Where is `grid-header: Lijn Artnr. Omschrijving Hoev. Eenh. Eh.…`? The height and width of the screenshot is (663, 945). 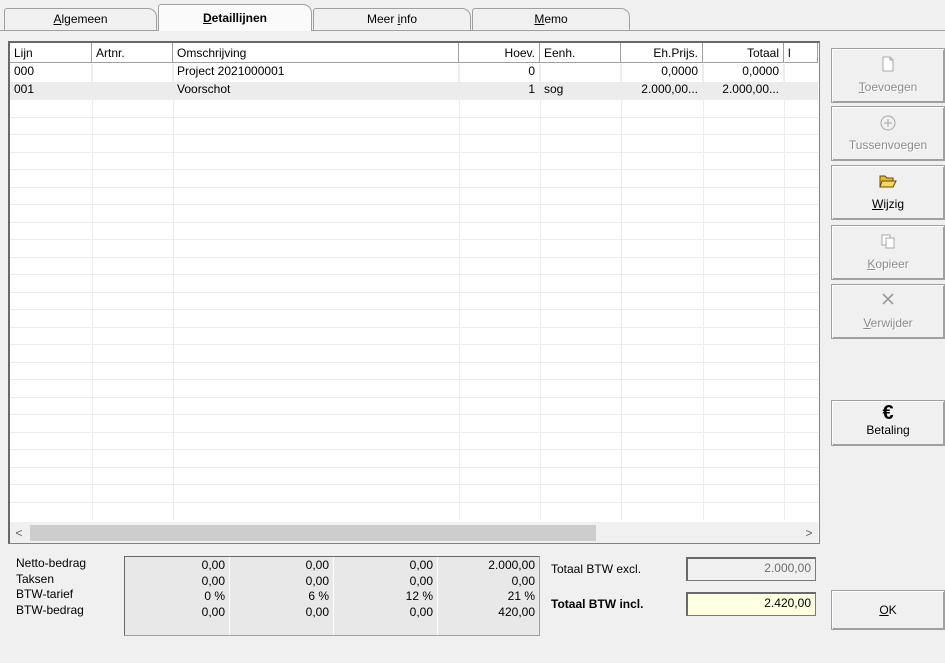
grid-header: Lijn Artnr. Omschrijving Hoev. Eenh. Eh.… is located at coordinates (414, 53).